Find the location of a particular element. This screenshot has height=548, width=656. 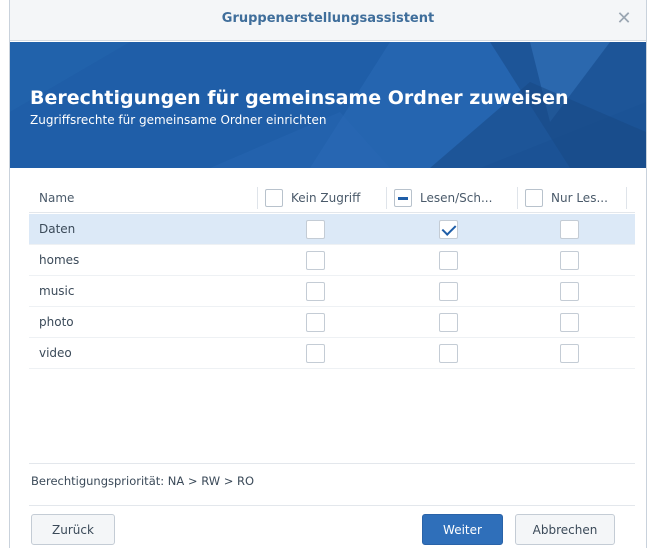

table-row: Daten is located at coordinates (332, 229).